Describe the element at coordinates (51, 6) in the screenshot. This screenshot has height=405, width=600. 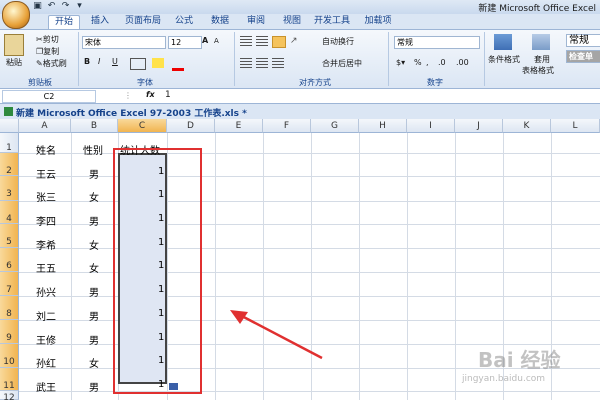
I see `undo-icon: ↶` at that location.